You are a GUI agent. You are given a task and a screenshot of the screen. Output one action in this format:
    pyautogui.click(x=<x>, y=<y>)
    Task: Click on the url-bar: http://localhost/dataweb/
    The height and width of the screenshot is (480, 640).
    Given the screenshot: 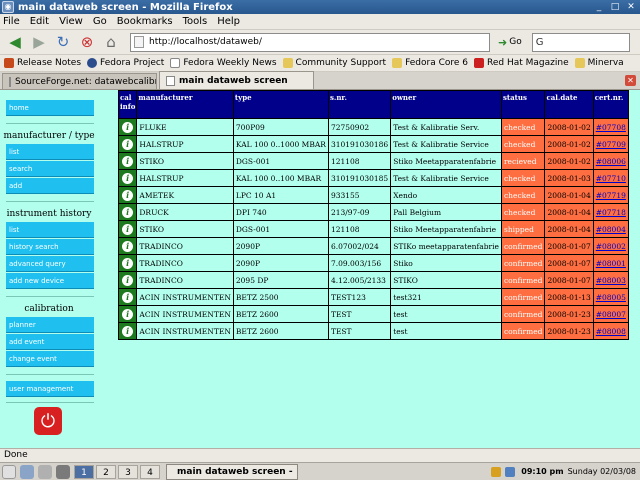 What is the action you would take?
    pyautogui.click(x=310, y=42)
    